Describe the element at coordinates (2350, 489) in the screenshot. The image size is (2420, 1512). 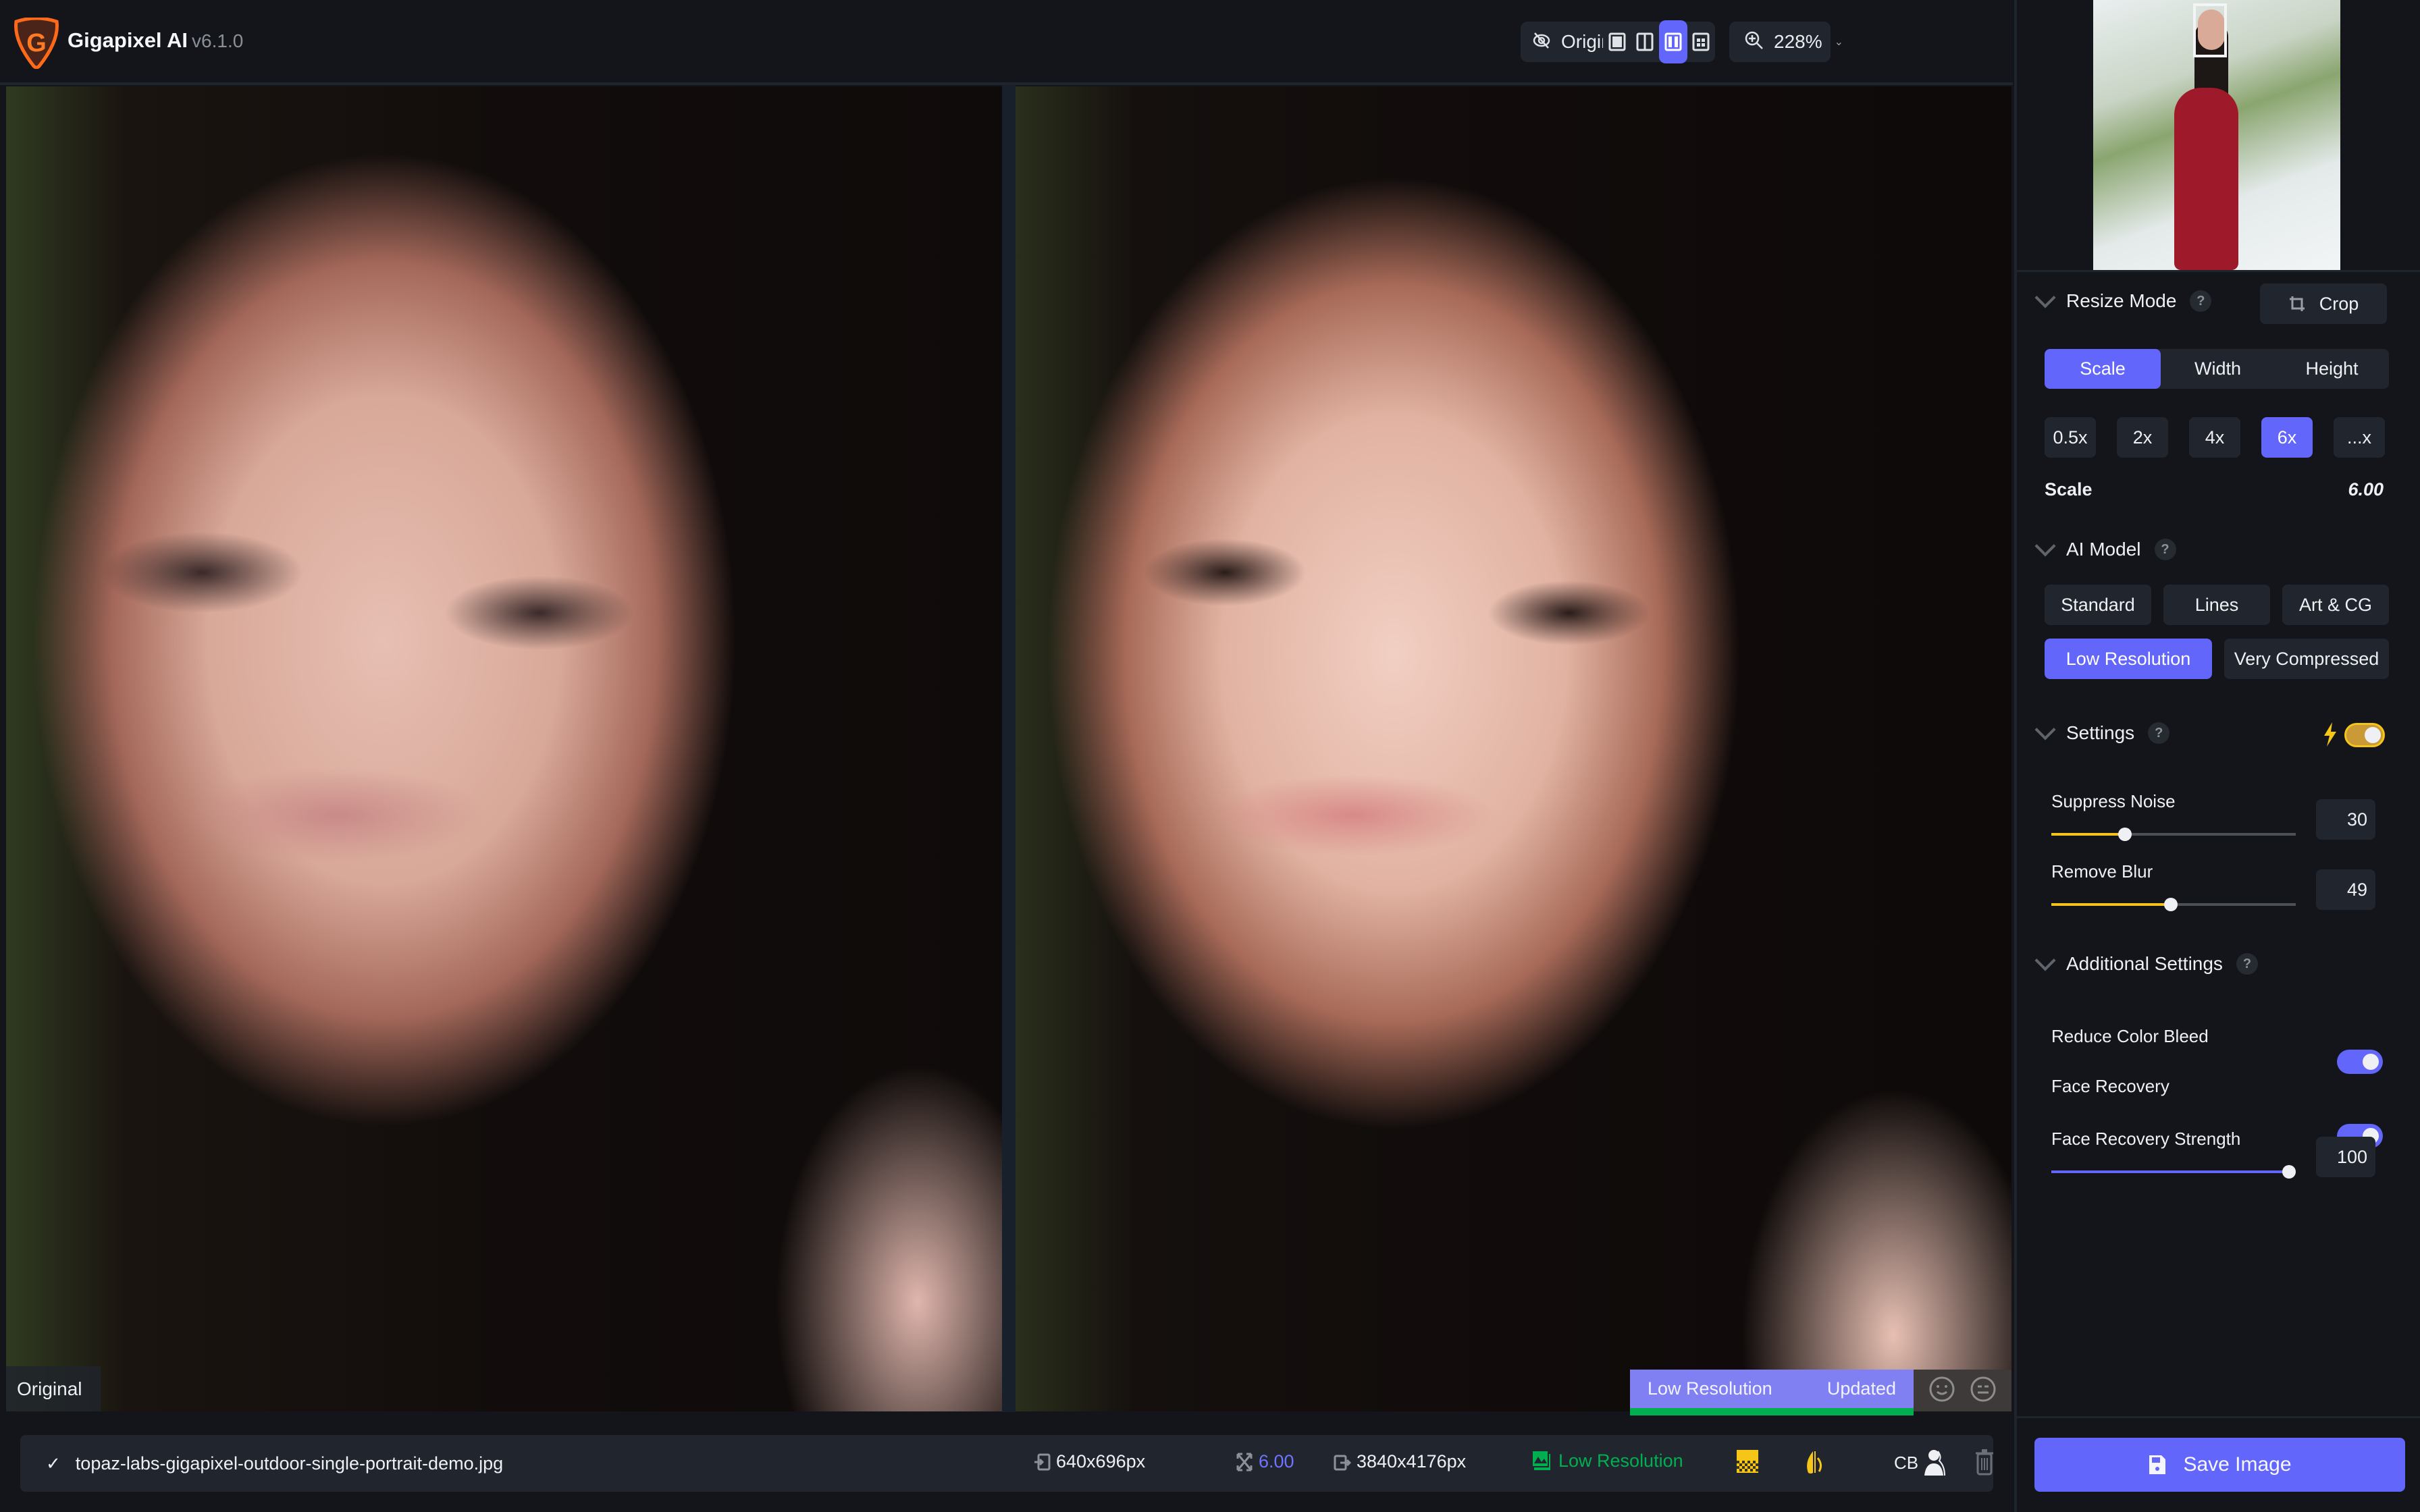
I see `scale-value: 6.00` at that location.